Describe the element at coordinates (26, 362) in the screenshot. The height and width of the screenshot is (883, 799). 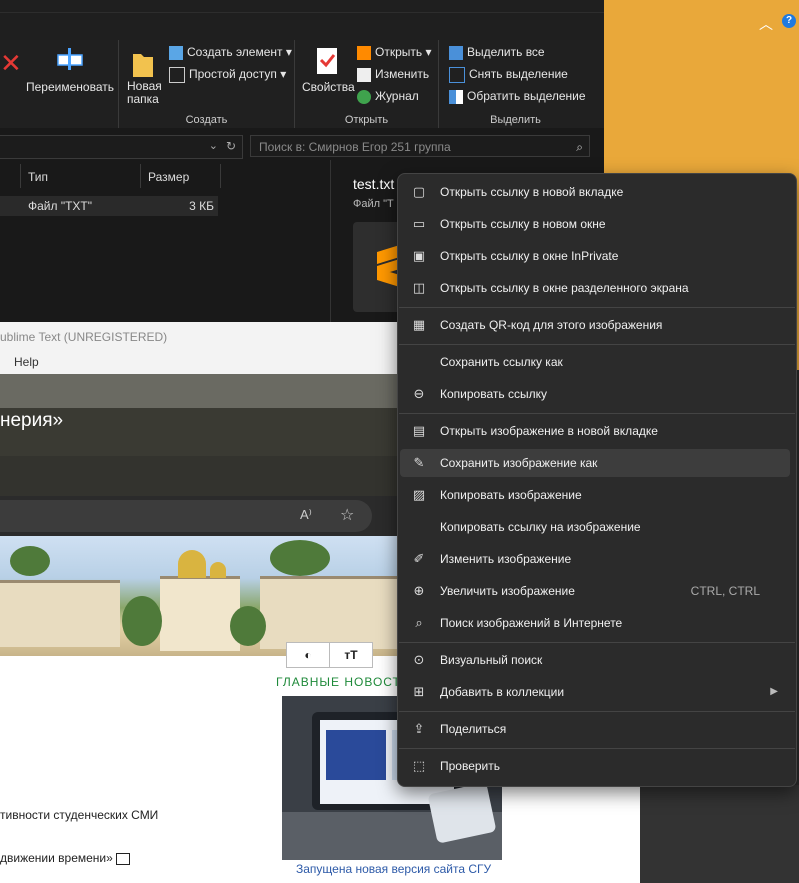
I see `sublime-menu-help: Help` at that location.